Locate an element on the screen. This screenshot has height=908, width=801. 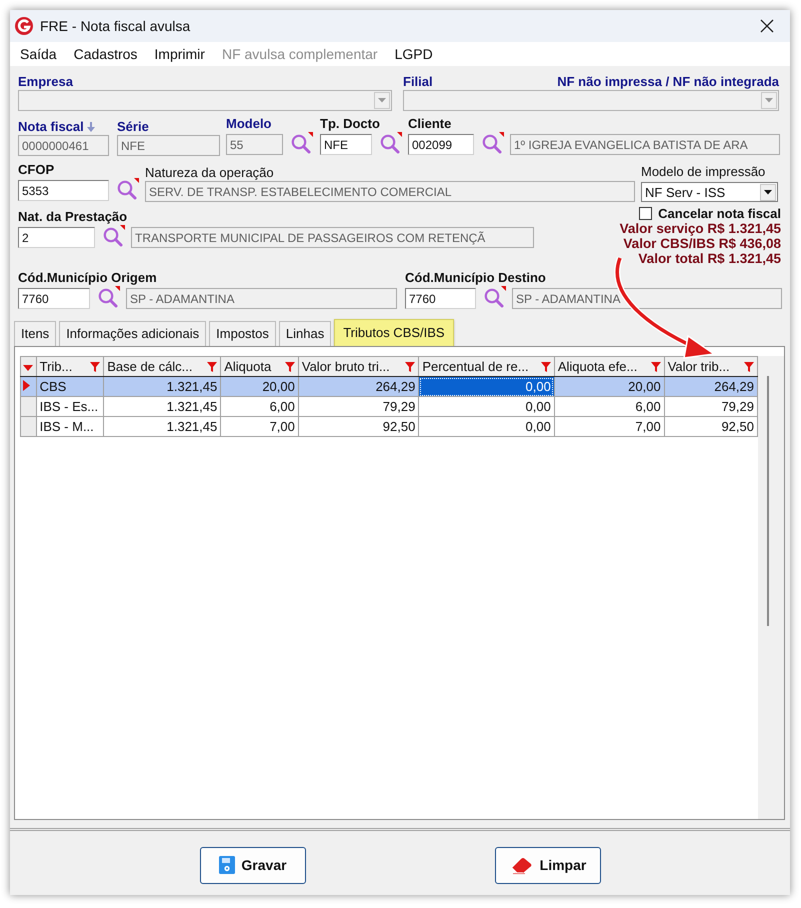
app-logo-icon is located at coordinates (24, 26).